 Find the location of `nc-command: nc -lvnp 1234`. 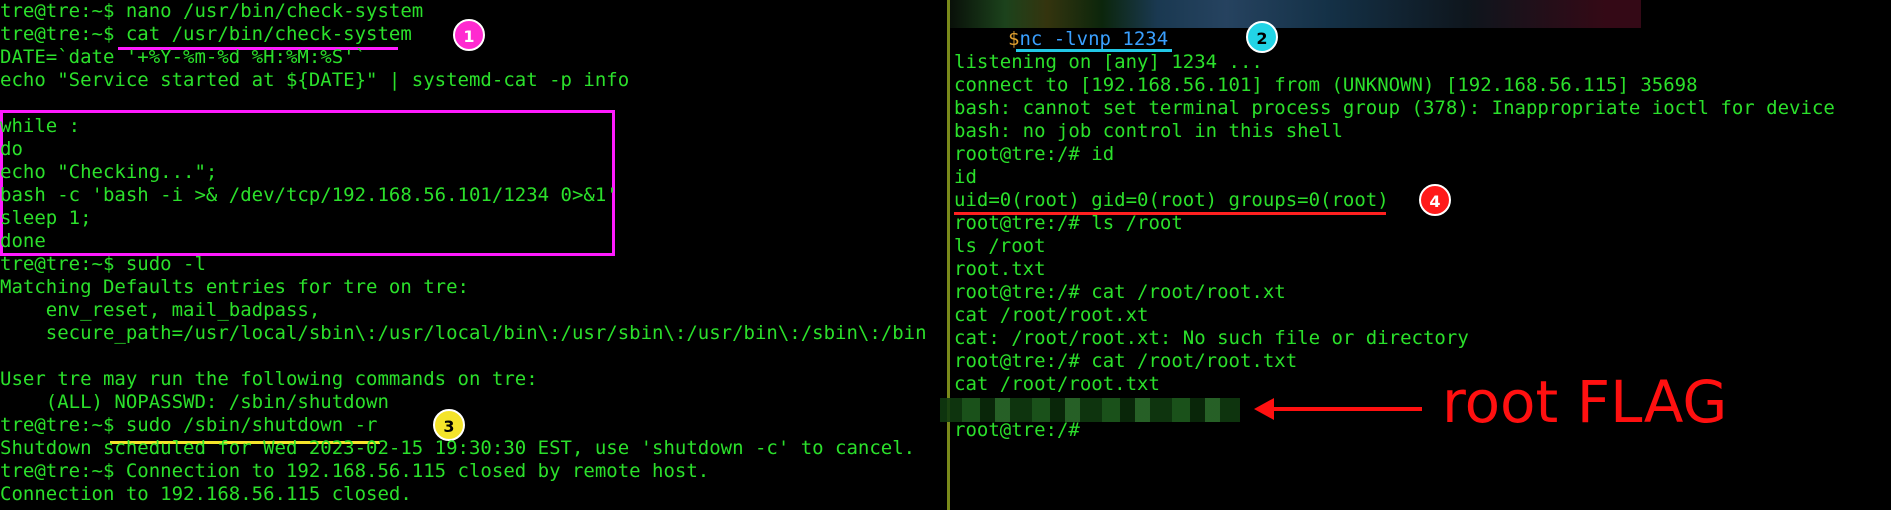

nc-command: nc -lvnp 1234 is located at coordinates (1094, 39).